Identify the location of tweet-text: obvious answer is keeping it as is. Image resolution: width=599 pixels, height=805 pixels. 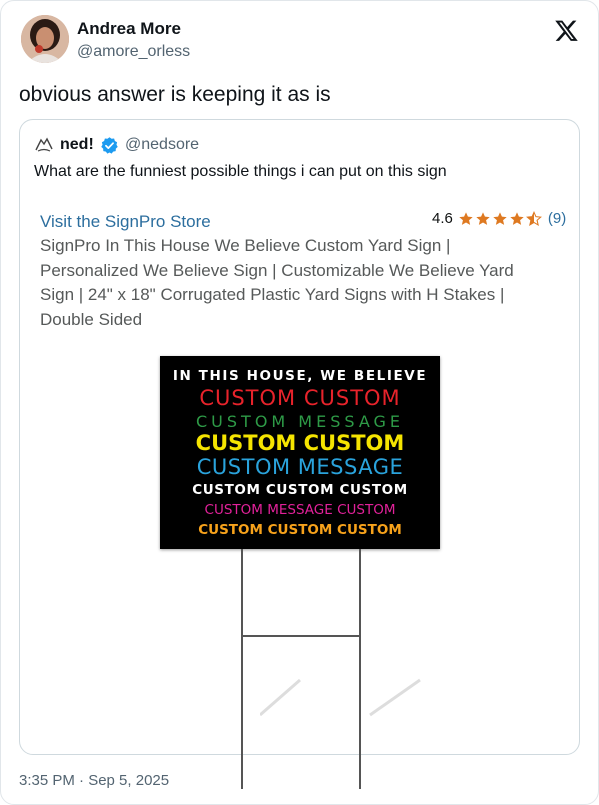
(175, 94).